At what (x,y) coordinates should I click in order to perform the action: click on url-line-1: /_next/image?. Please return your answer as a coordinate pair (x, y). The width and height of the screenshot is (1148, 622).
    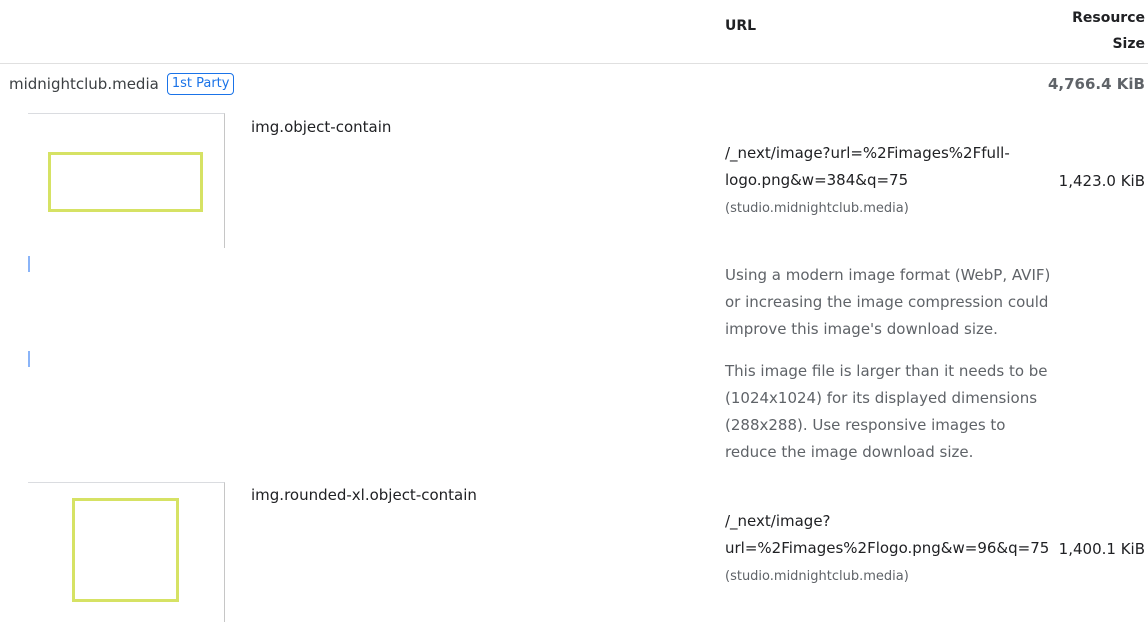
    Looking at the image, I should click on (778, 521).